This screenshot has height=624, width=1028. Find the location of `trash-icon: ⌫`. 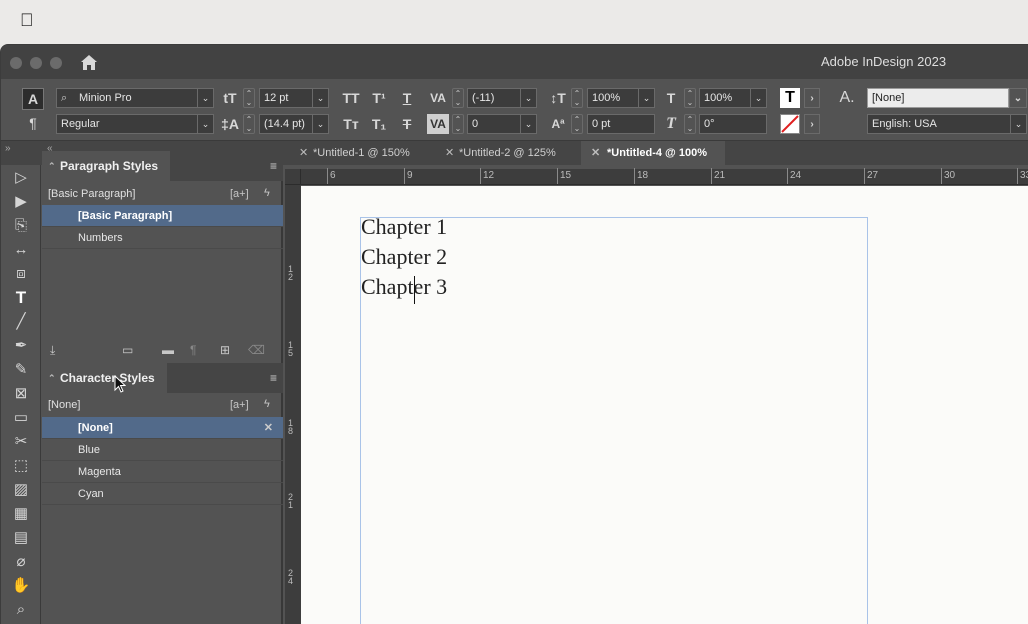

trash-icon: ⌫ is located at coordinates (256, 350).